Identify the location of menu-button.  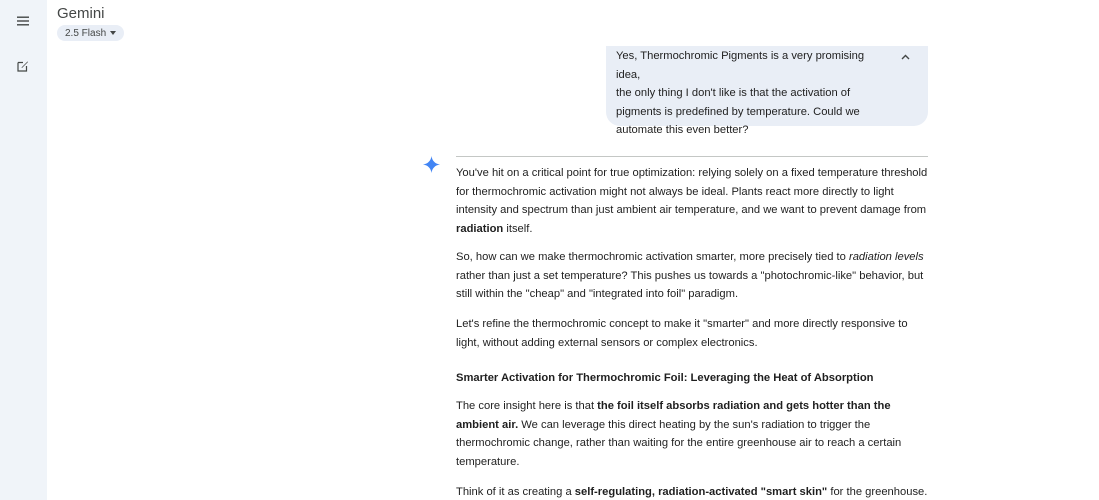
(23, 21).